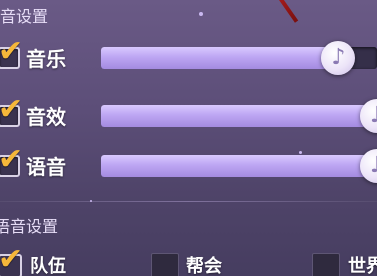 The height and width of the screenshot is (276, 377). Describe the element at coordinates (46, 117) in the screenshot. I see `sfx-label: 音效` at that location.